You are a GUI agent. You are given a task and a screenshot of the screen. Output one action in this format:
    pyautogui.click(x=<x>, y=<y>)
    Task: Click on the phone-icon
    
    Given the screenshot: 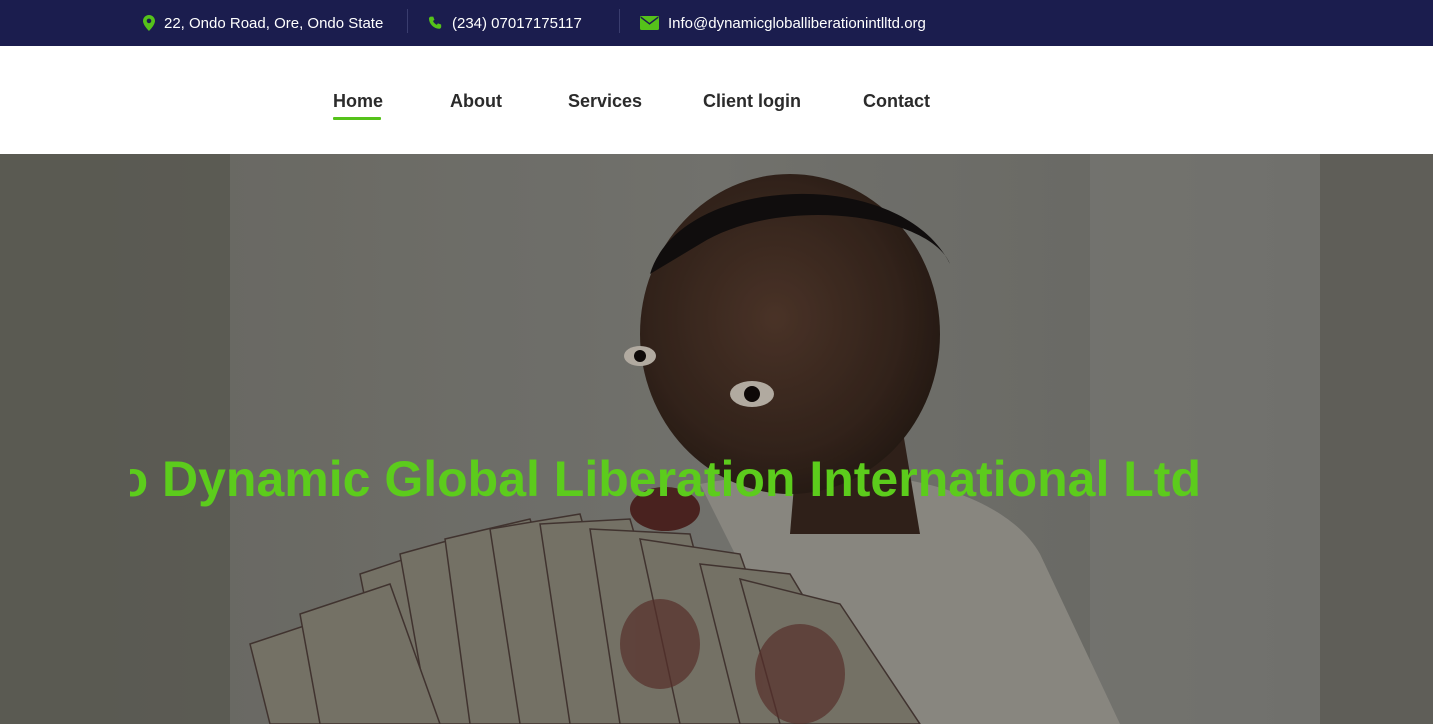 What is the action you would take?
    pyautogui.click(x=435, y=23)
    